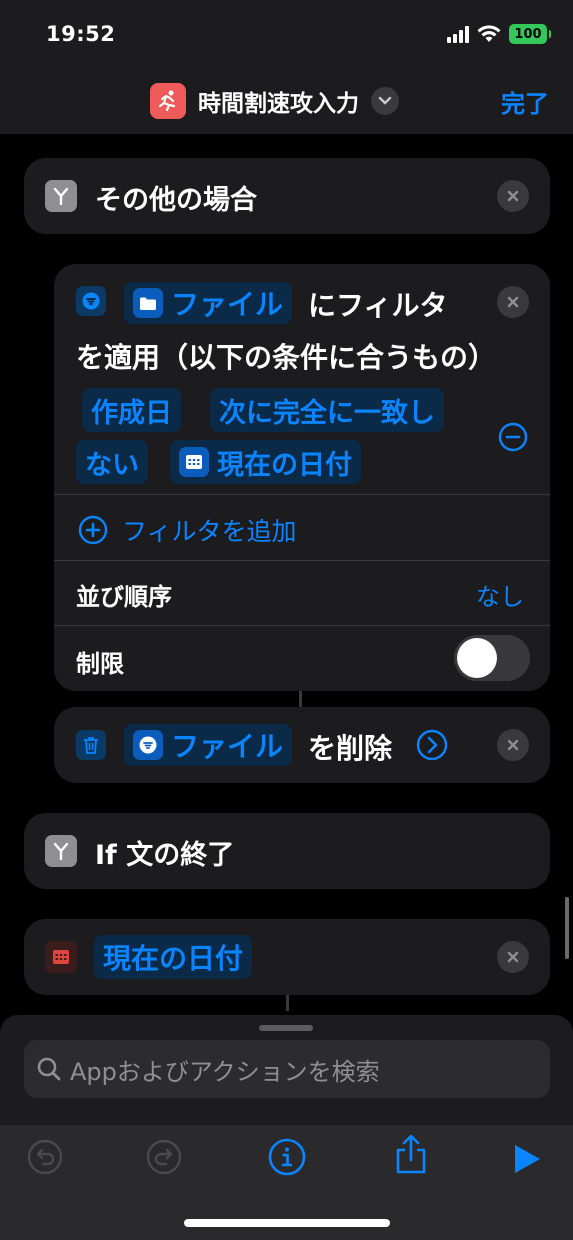 The image size is (573, 1240). I want to click on end-if-label: If 文の終了, so click(165, 855).